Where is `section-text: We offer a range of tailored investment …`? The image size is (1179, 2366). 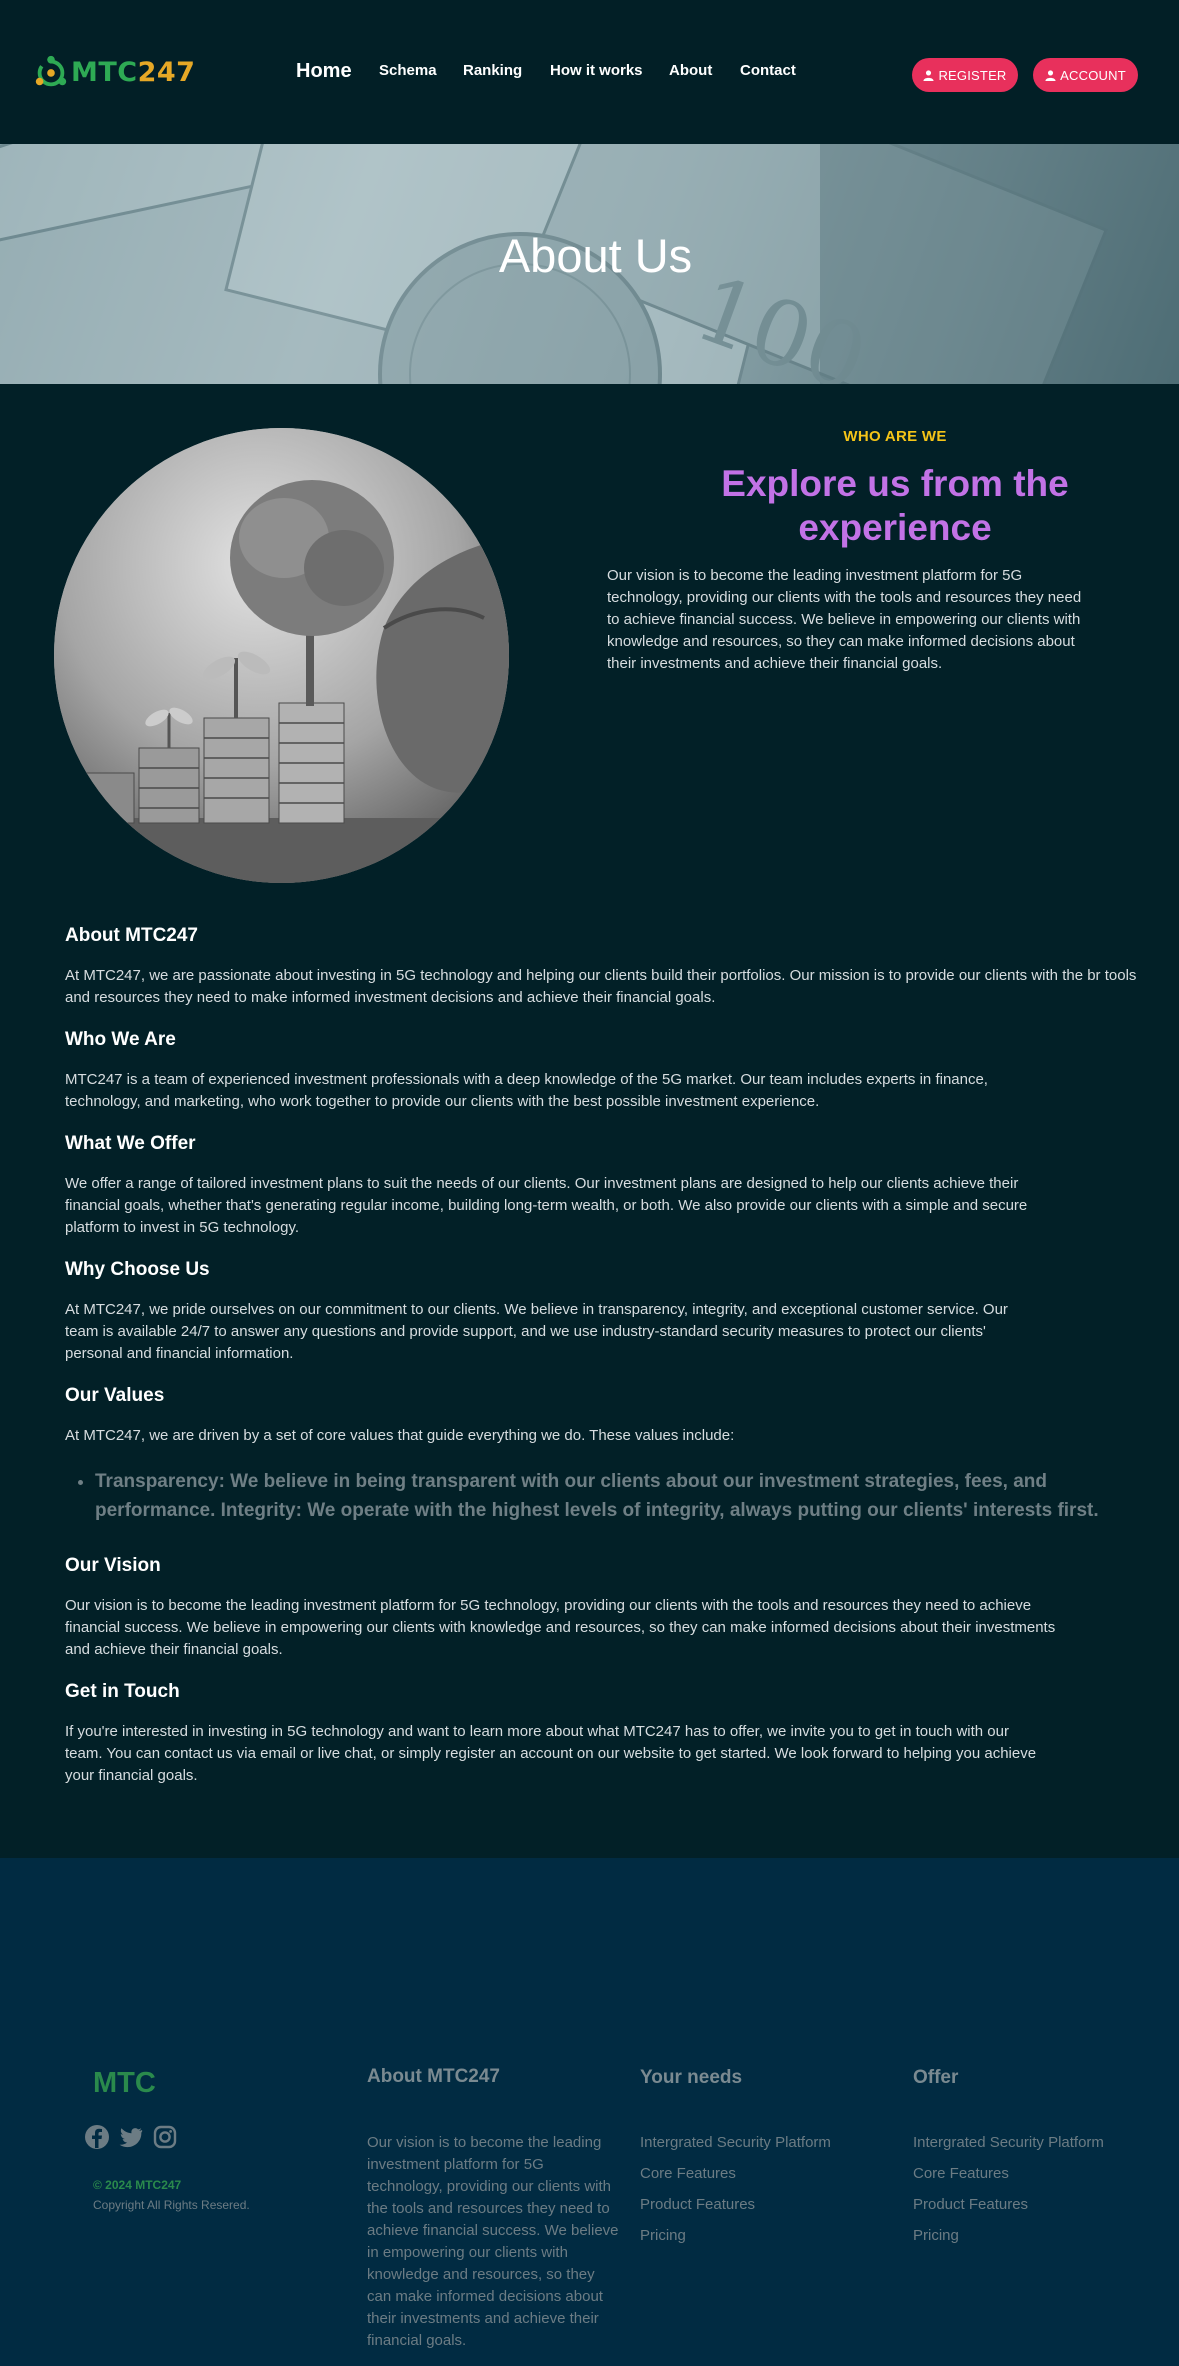 section-text: We offer a range of tailored investment … is located at coordinates (546, 1205).